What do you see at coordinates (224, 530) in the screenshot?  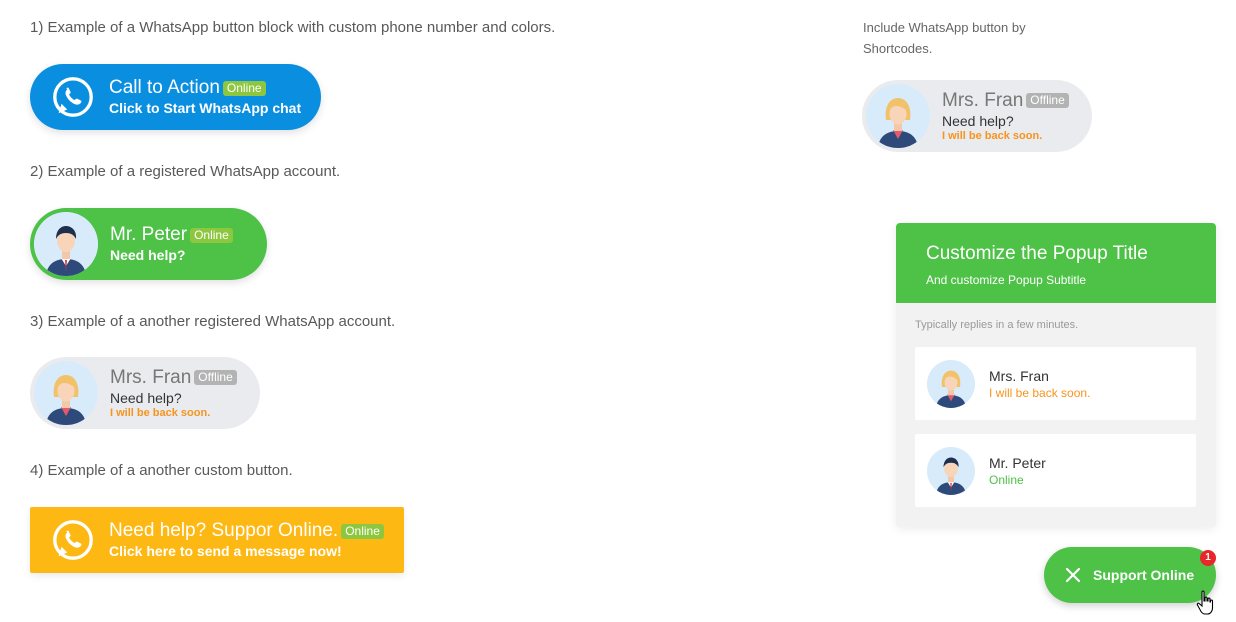 I see `button-title: Need help? Suppor Online.` at bounding box center [224, 530].